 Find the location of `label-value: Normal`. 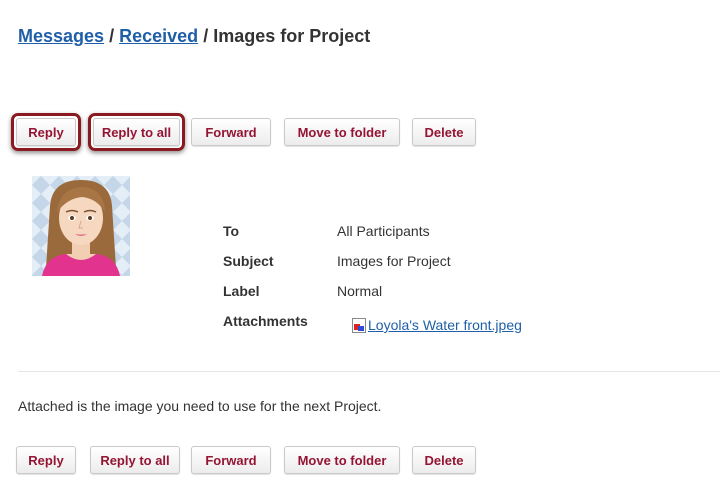

label-value: Normal is located at coordinates (360, 291).